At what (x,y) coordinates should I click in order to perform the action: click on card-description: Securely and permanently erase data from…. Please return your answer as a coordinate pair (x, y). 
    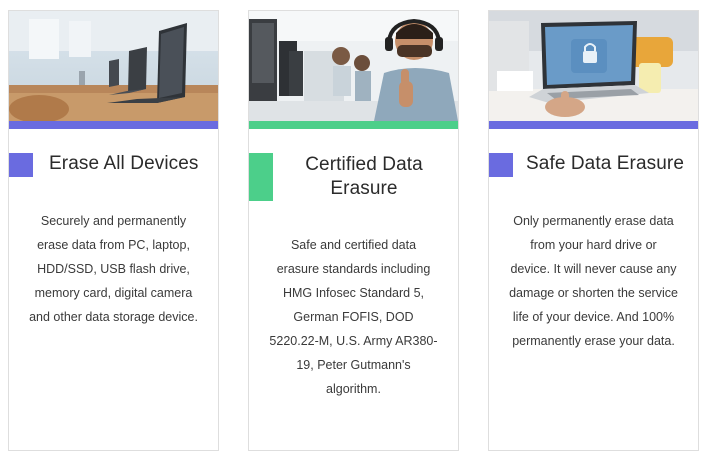
    Looking at the image, I should click on (113, 269).